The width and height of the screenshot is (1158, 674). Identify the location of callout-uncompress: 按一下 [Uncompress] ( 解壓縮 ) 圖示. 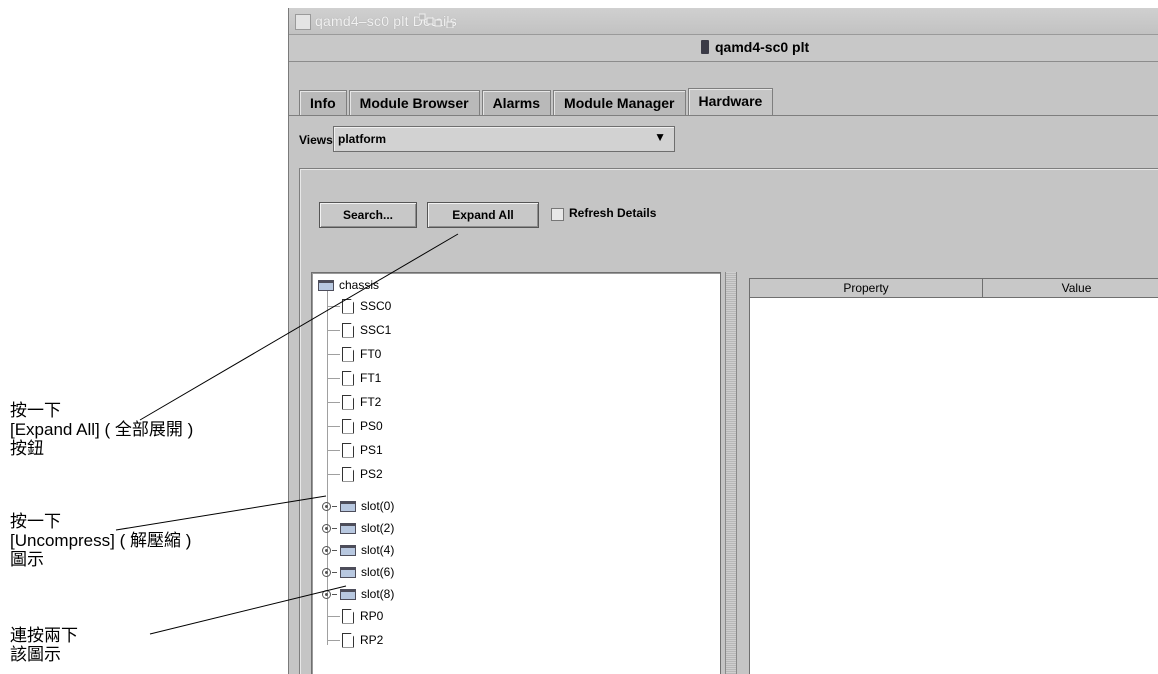
(100, 540).